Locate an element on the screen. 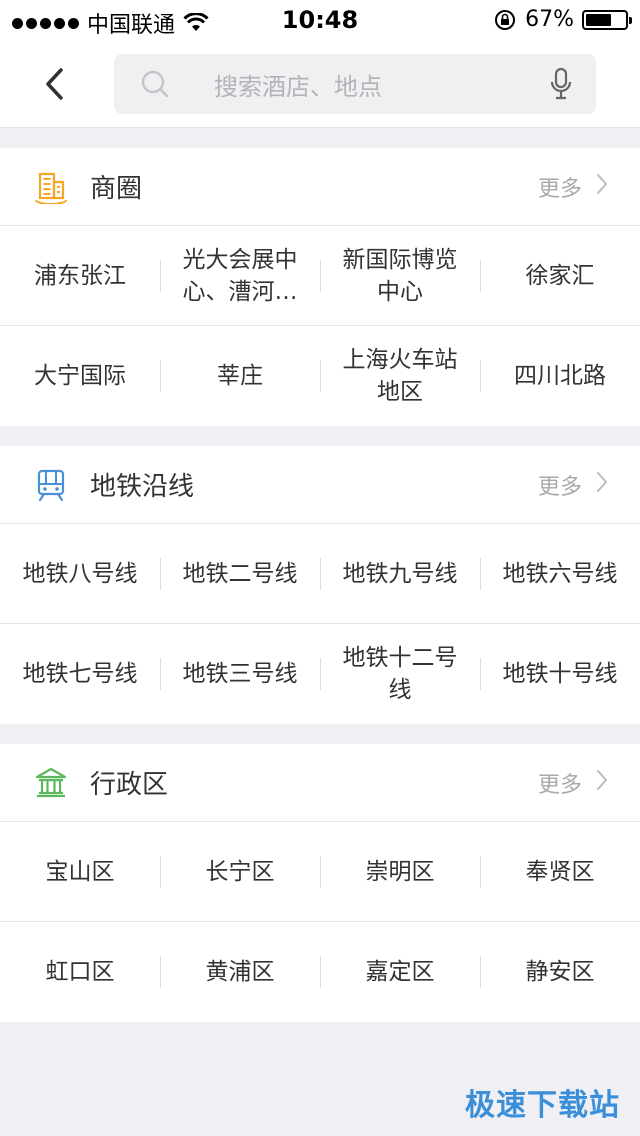 The image size is (640, 1136). grid-row: 浦东张江 光大会展中心、漕河… 新国际博览中心 徐家汇 is located at coordinates (320, 276).